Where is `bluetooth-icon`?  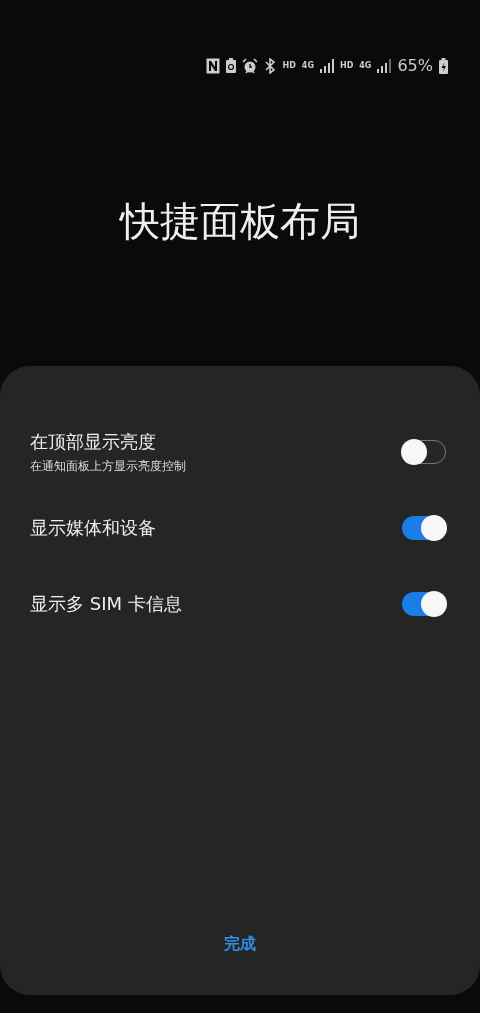 bluetooth-icon is located at coordinates (270, 65).